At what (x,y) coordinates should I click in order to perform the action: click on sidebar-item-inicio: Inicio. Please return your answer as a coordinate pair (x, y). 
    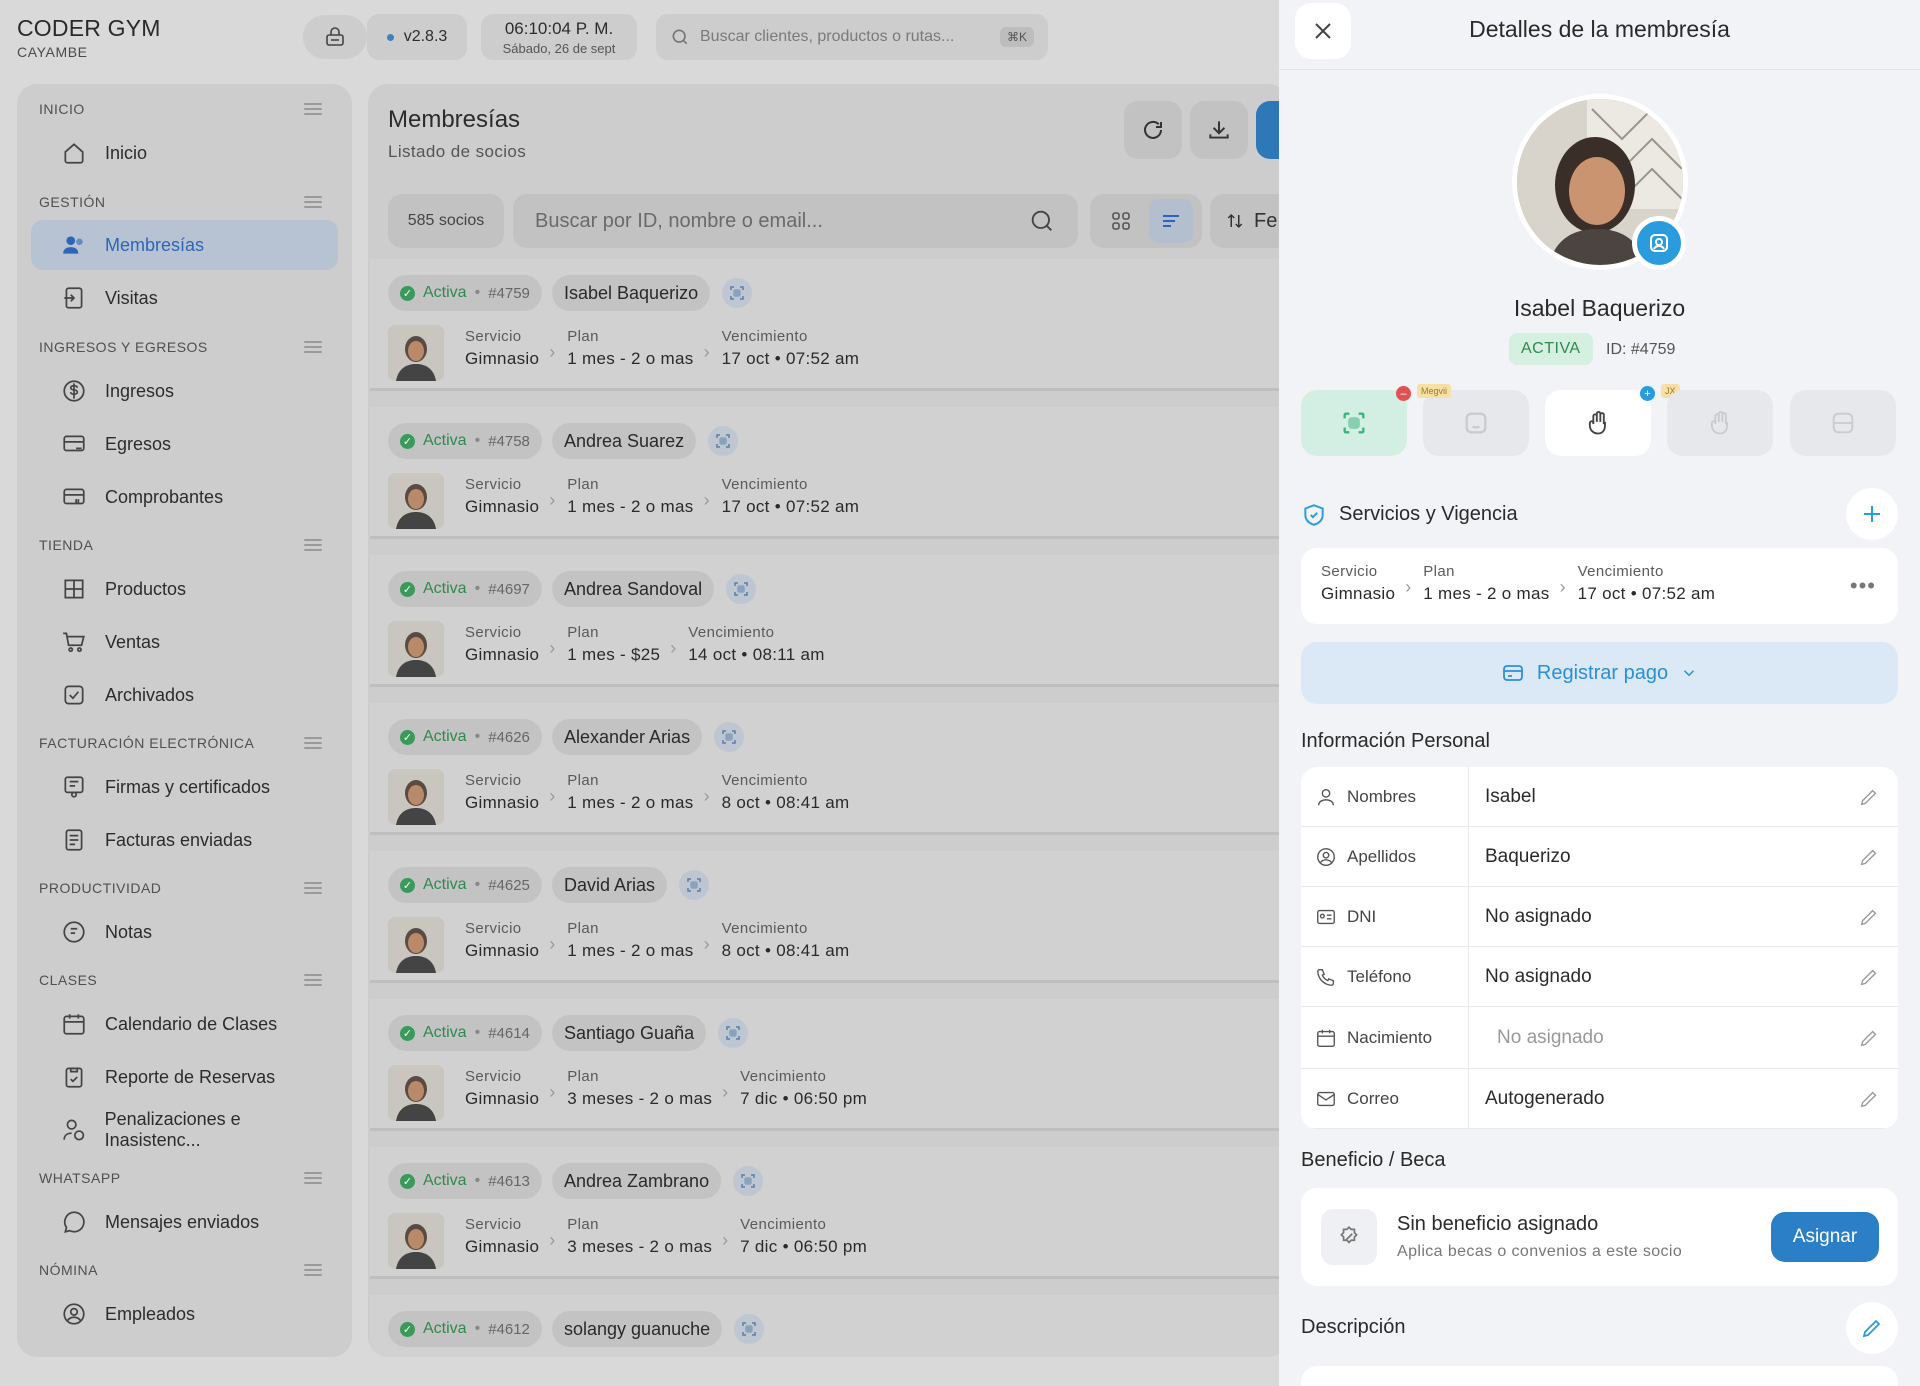
    Looking at the image, I should click on (184, 153).